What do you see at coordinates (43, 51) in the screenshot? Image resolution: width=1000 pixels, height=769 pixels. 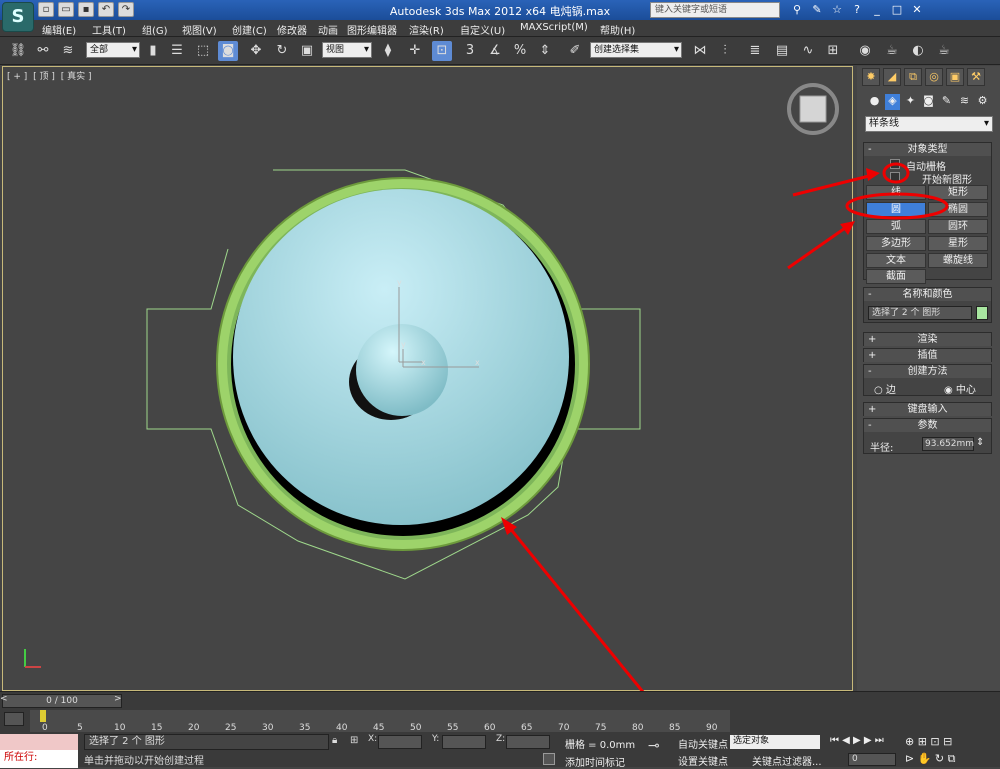 I see `unlink-icon: ⚯` at bounding box center [43, 51].